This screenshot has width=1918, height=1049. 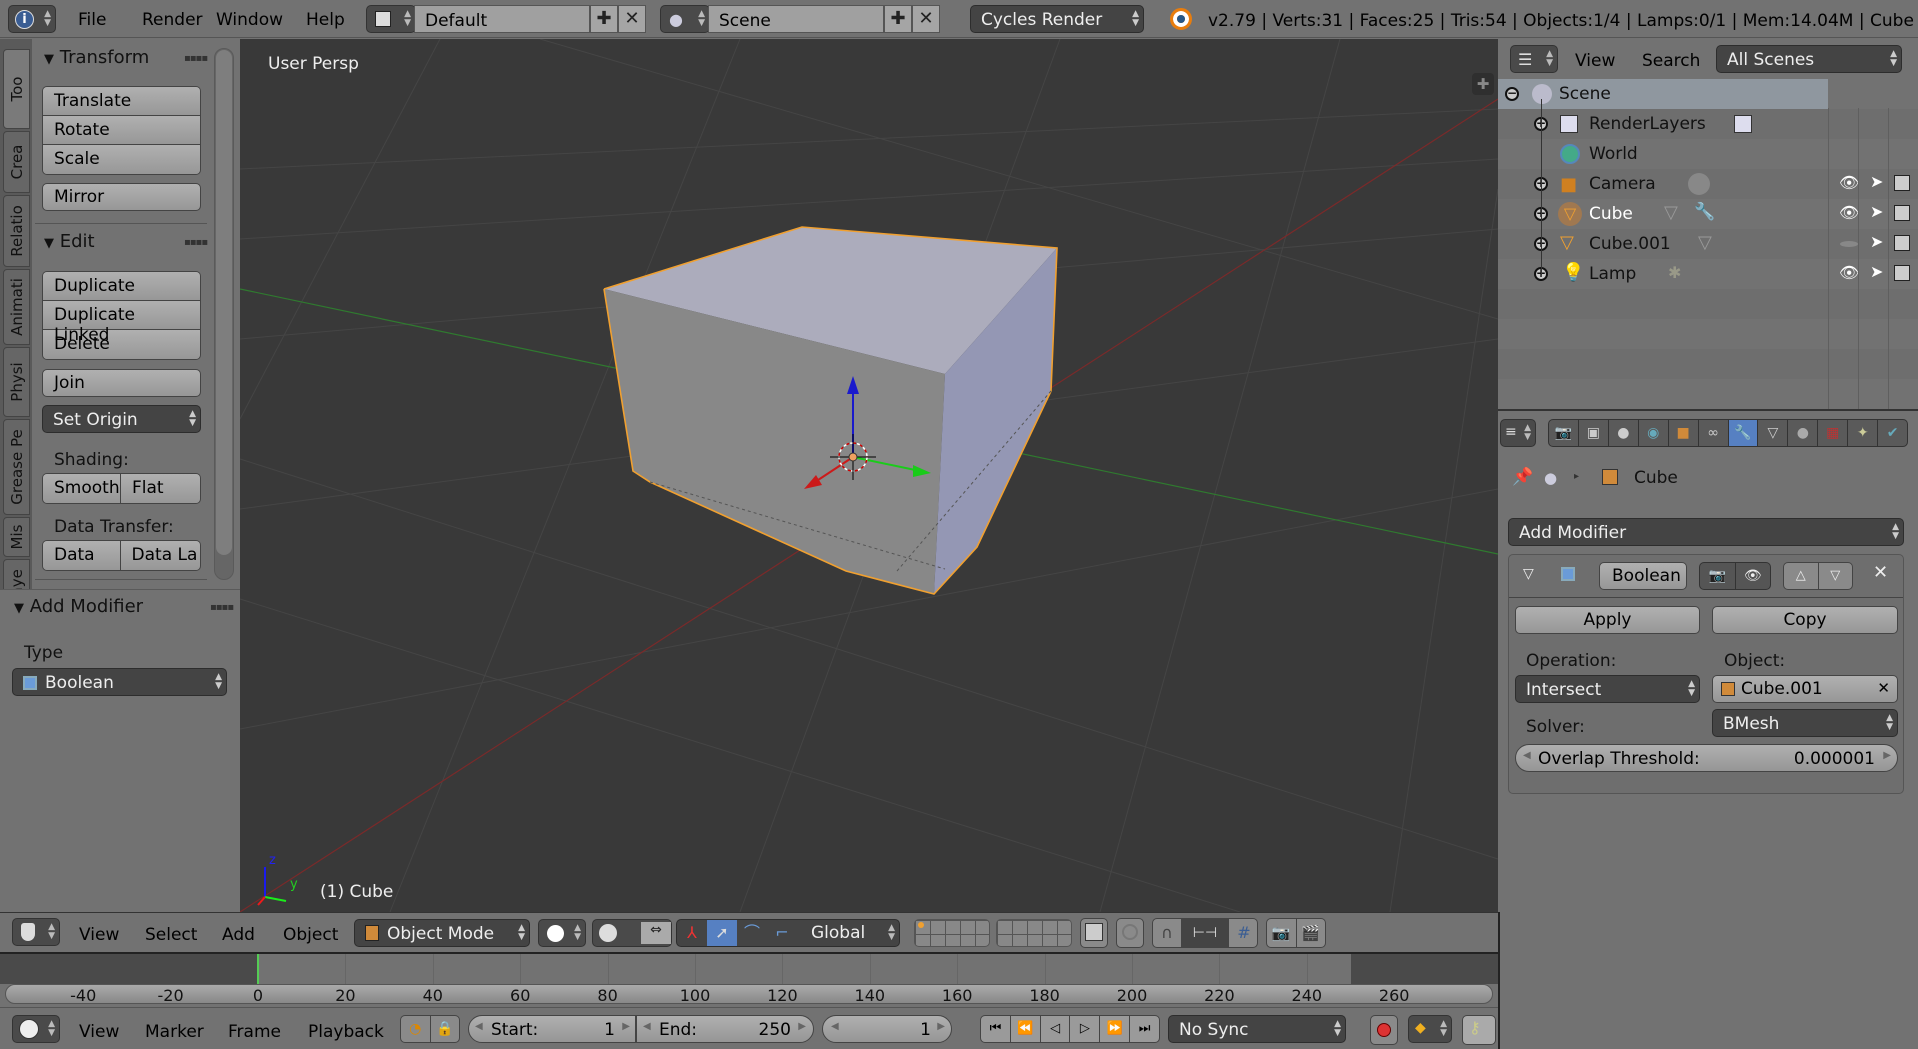 What do you see at coordinates (898, 19) in the screenshot?
I see `add-scene-button: ✚` at bounding box center [898, 19].